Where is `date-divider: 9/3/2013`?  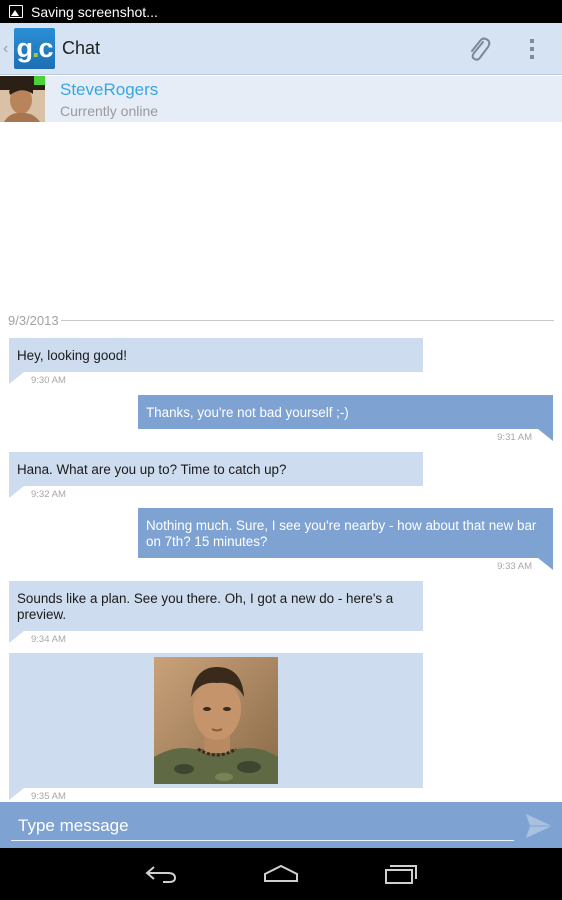
date-divider: 9/3/2013 is located at coordinates (281, 320).